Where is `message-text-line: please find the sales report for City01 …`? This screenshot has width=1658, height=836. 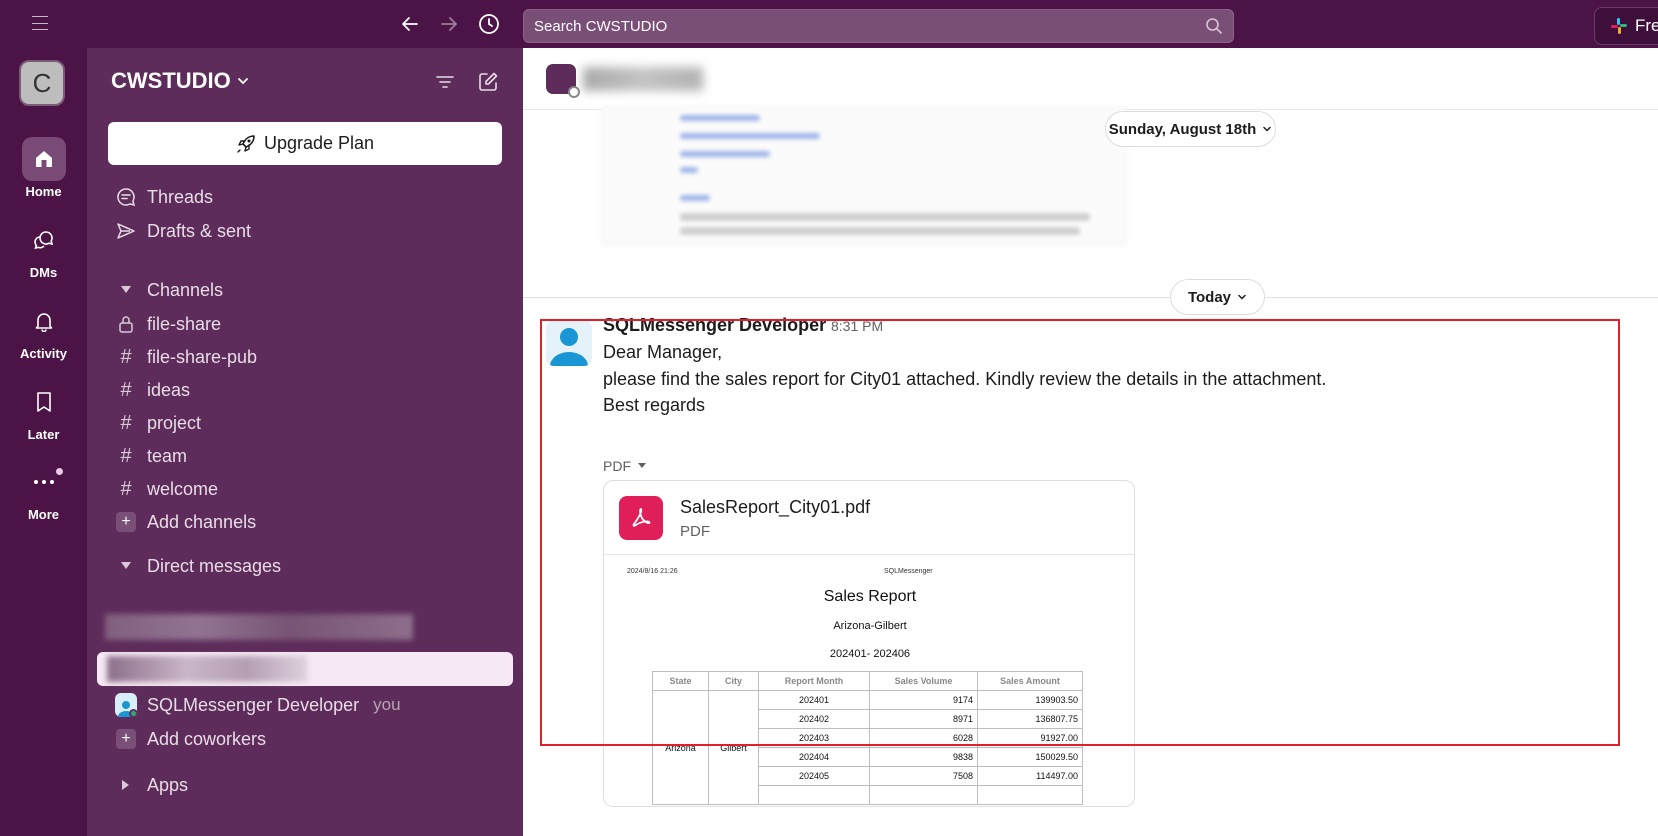 message-text-line: please find the sales report for City01 … is located at coordinates (965, 379).